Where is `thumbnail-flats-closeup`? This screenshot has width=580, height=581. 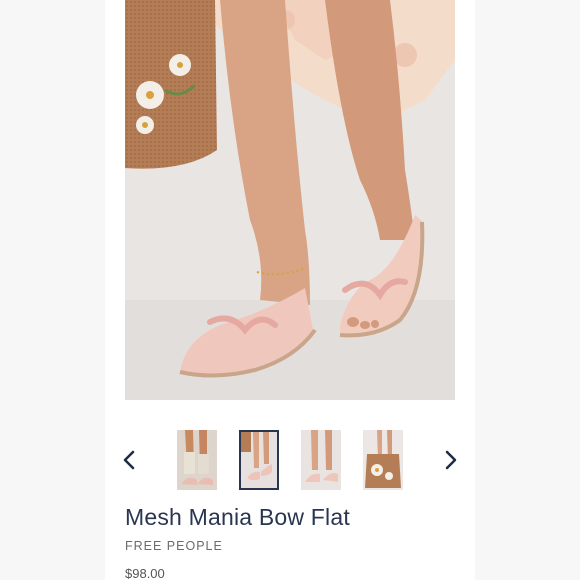
thumbnail-flats-closeup is located at coordinates (321, 460).